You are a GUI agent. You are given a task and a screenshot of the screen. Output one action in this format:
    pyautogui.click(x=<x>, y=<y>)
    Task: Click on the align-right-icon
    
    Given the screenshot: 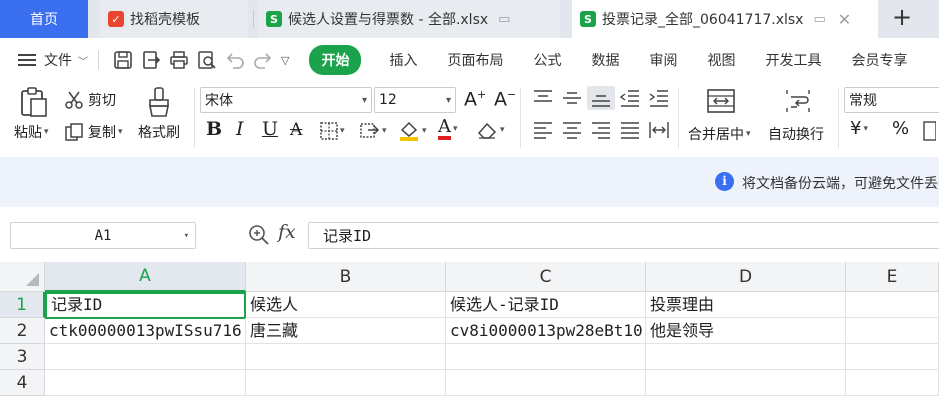 What is the action you would take?
    pyautogui.click(x=601, y=130)
    